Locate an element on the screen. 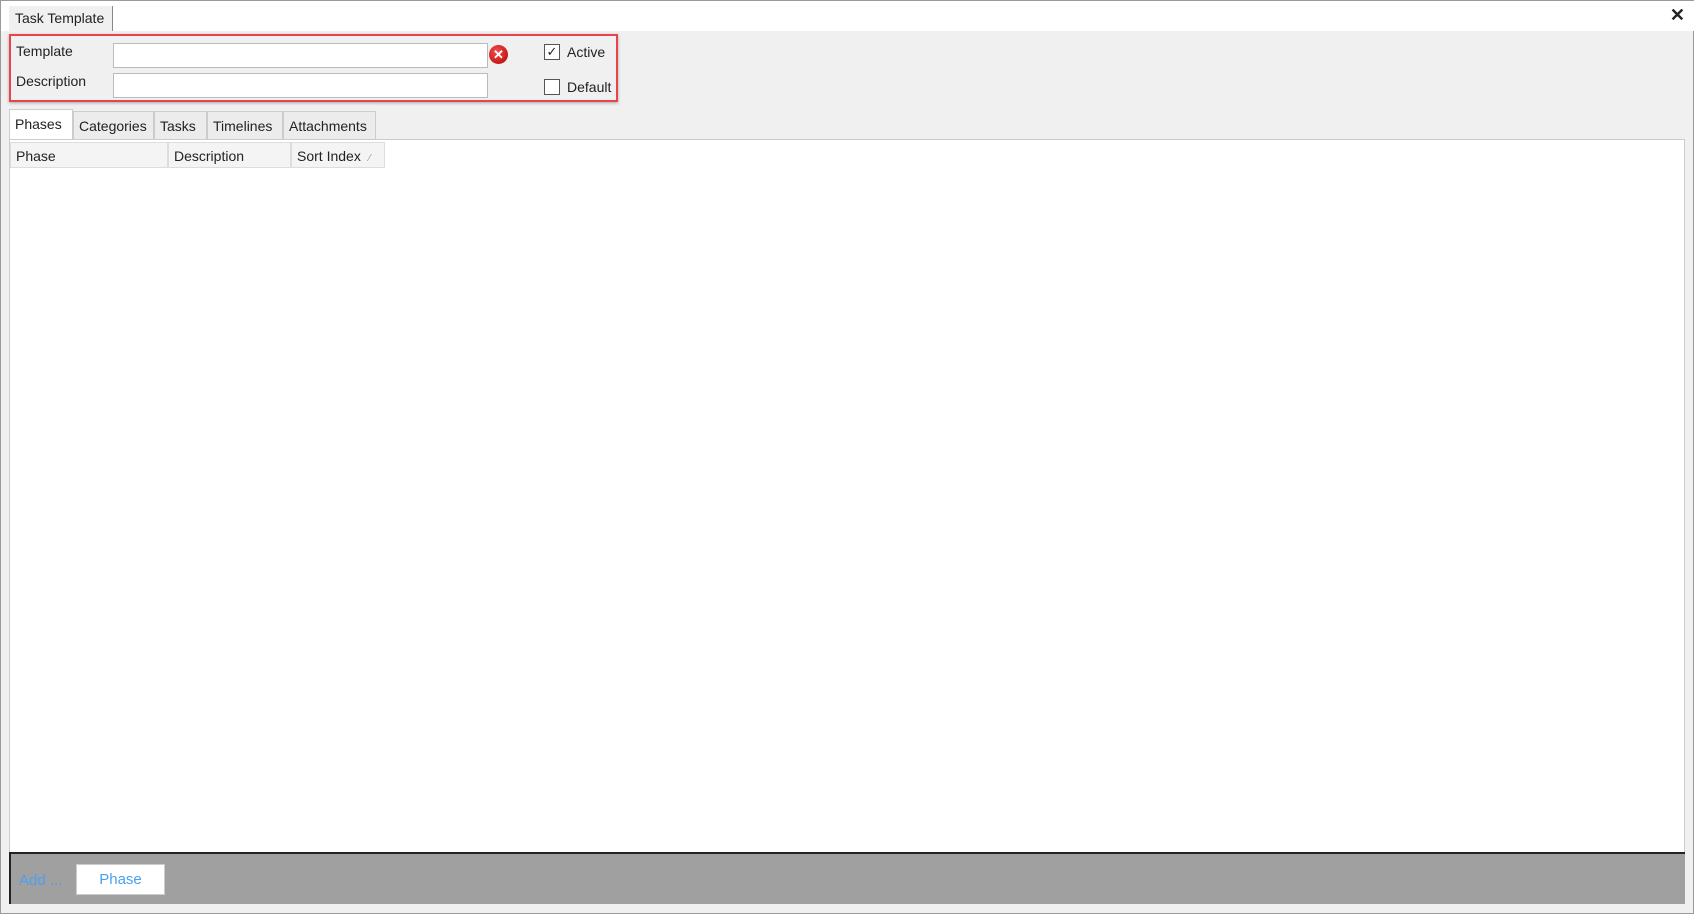  default-label: Default is located at coordinates (589, 87).